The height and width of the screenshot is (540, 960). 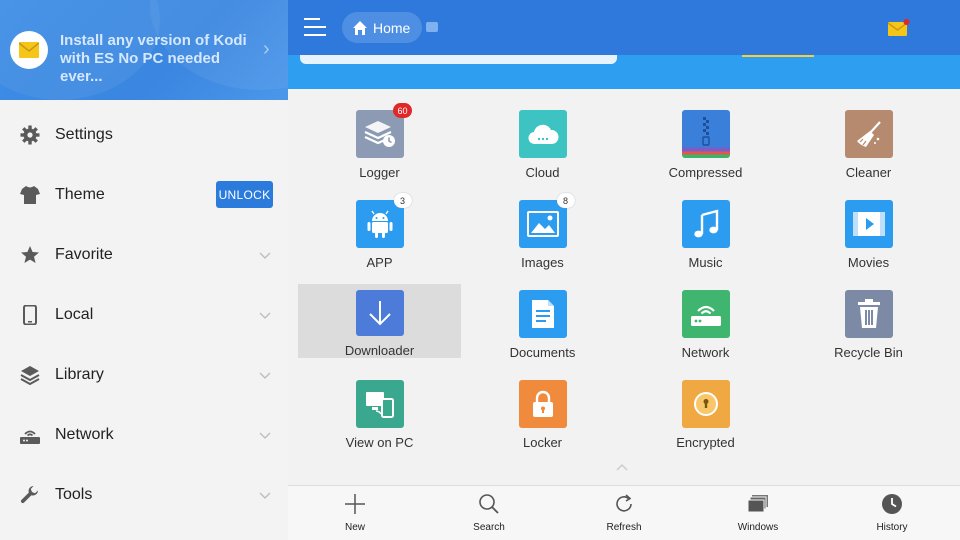 What do you see at coordinates (489, 513) in the screenshot?
I see `search-button: Search` at bounding box center [489, 513].